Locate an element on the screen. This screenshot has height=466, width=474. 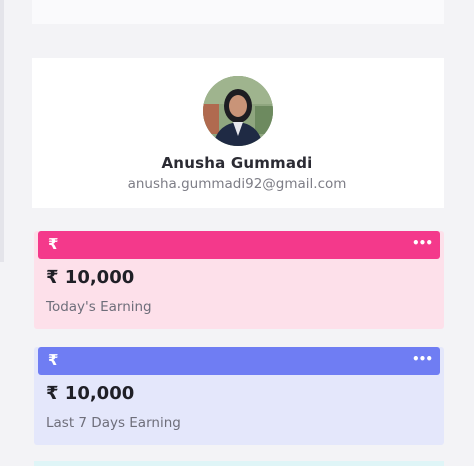
earning-label: Today's Earning is located at coordinates (99, 307).